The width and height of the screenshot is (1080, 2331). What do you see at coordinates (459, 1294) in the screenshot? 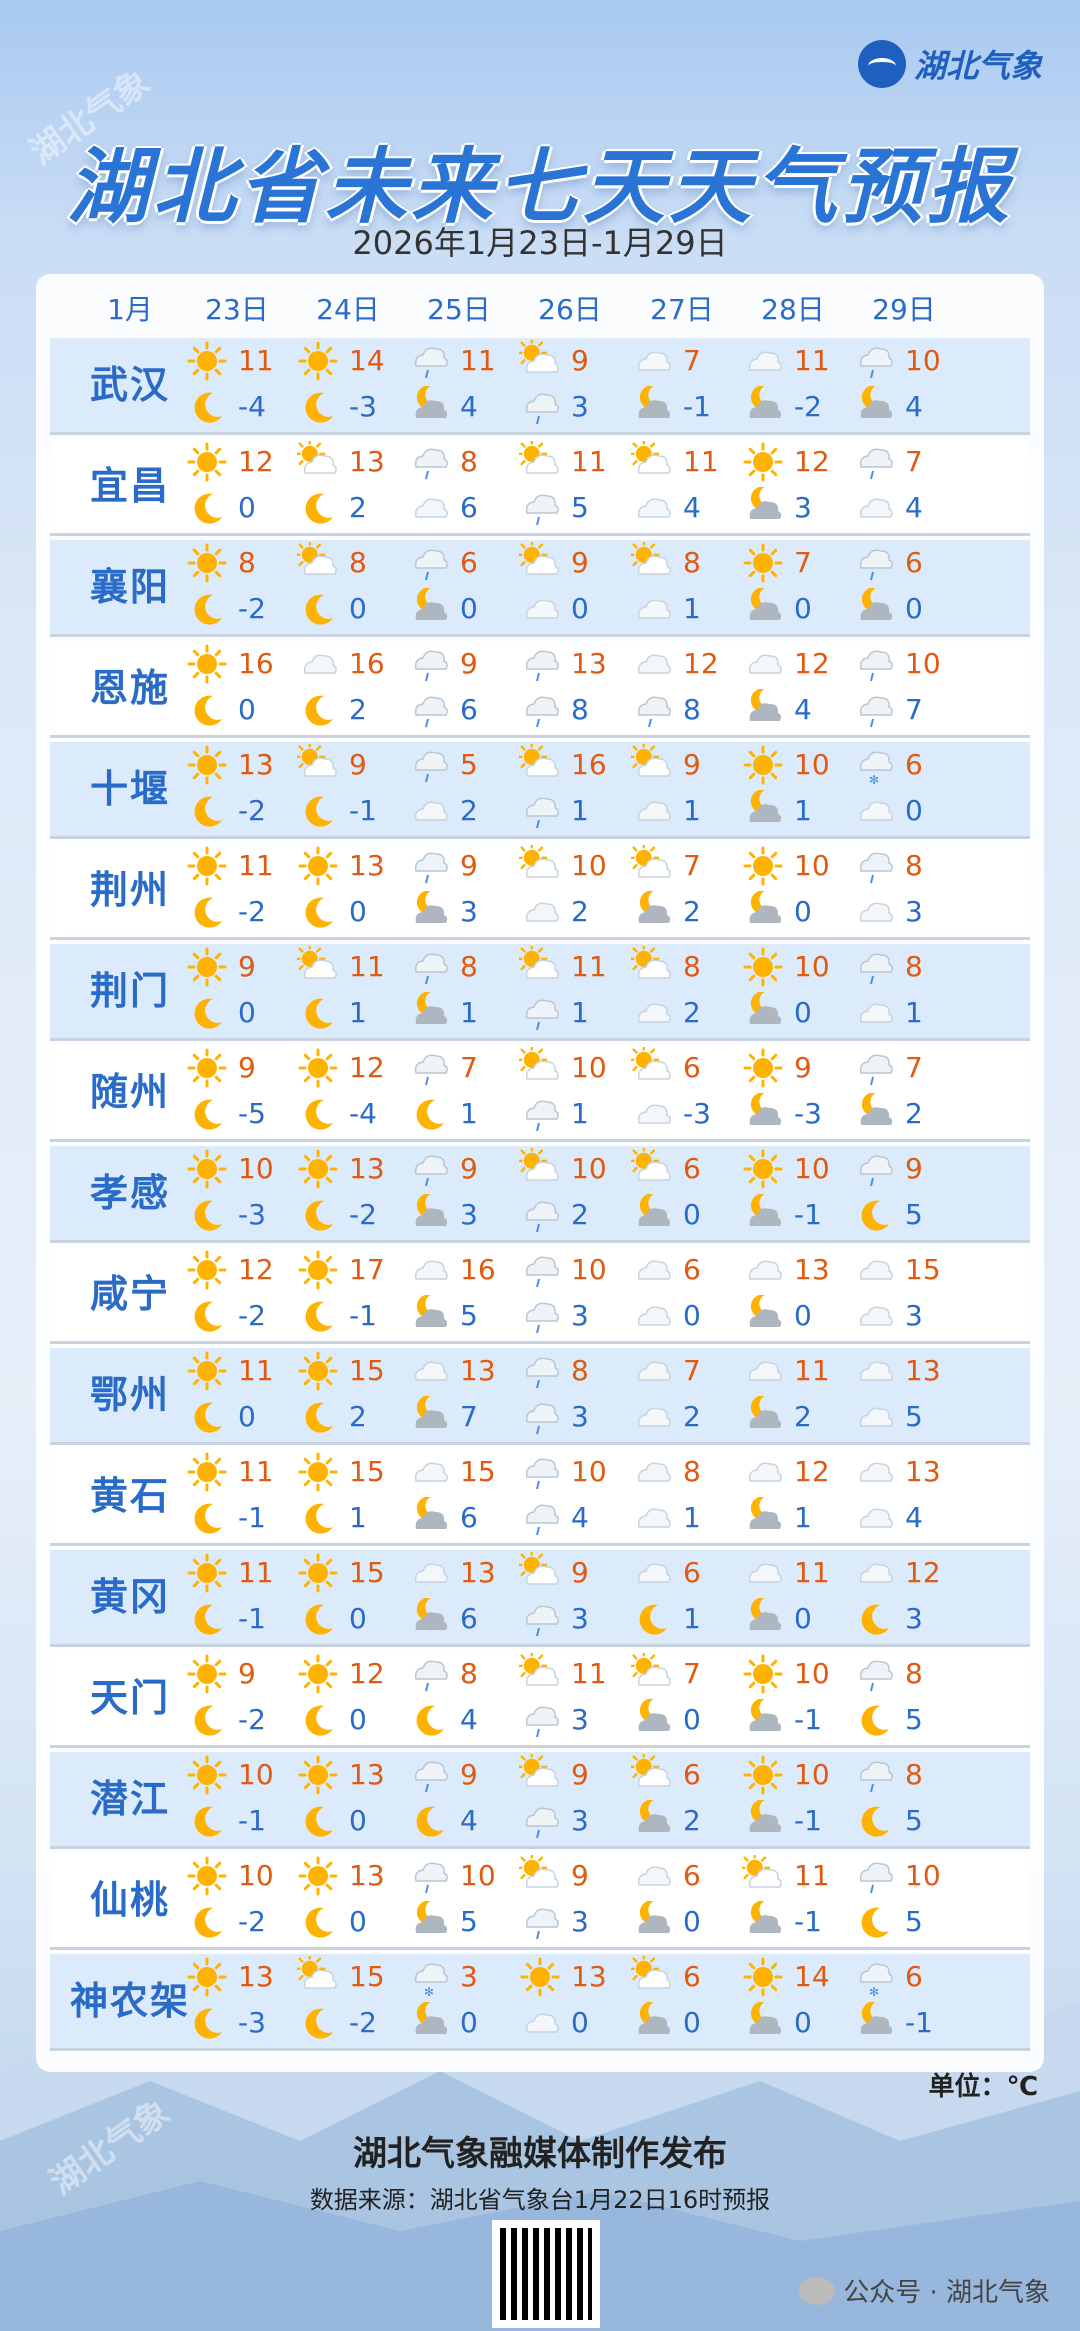
I see `forecast-cell: 16 5` at bounding box center [459, 1294].